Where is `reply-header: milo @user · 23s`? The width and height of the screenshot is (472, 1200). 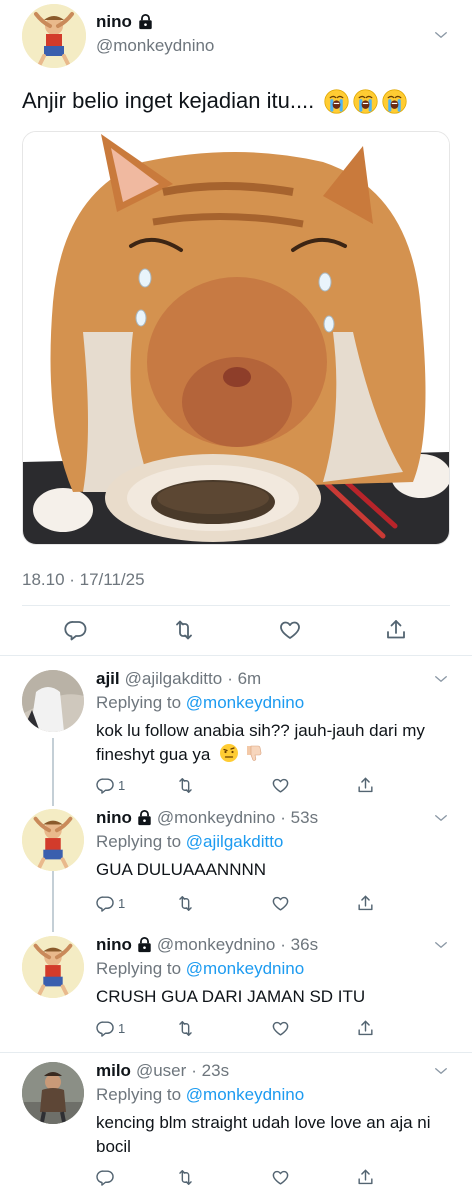
reply-header: milo @user · 23s is located at coordinates (162, 1071).